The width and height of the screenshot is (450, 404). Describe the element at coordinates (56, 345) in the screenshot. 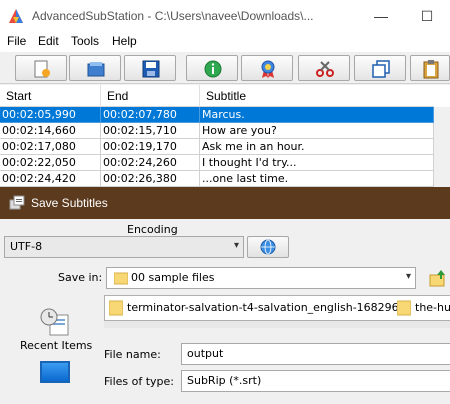

I see `recent-items-label: Recent Items` at that location.